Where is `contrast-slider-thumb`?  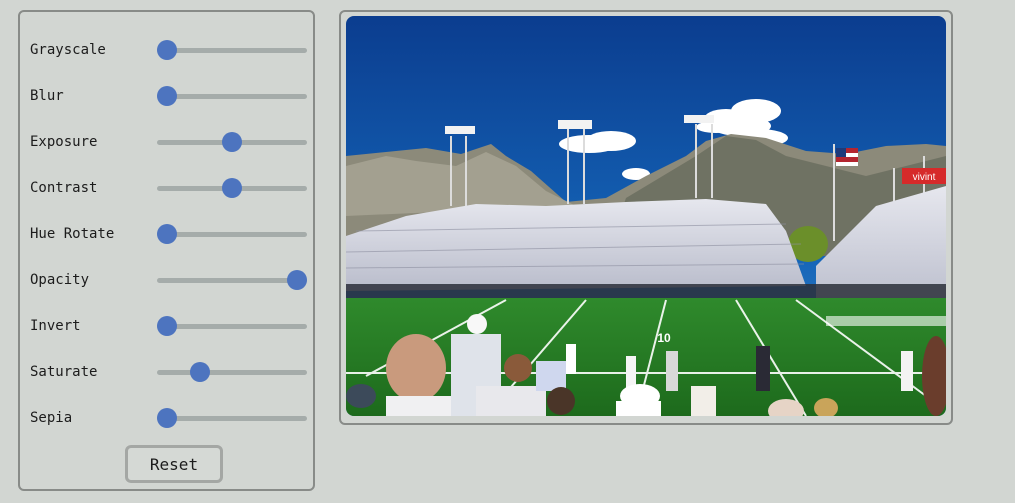
contrast-slider-thumb is located at coordinates (232, 188).